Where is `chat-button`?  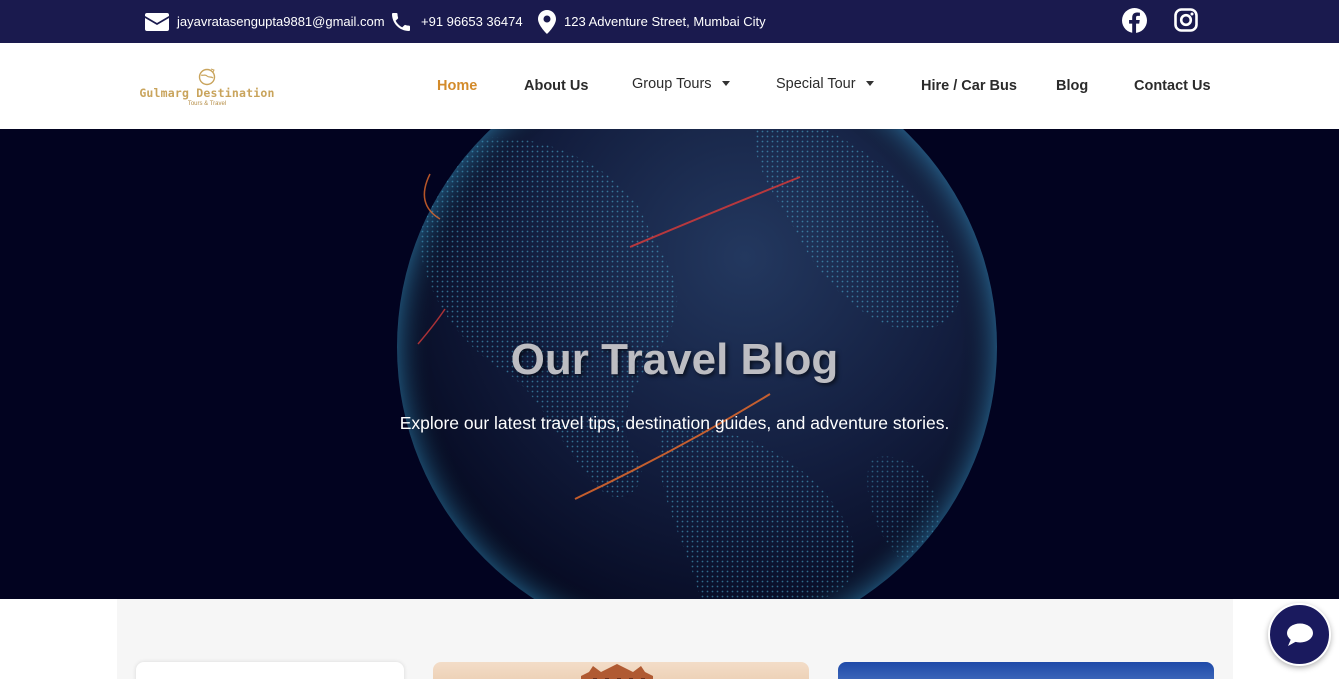 chat-button is located at coordinates (1299, 634).